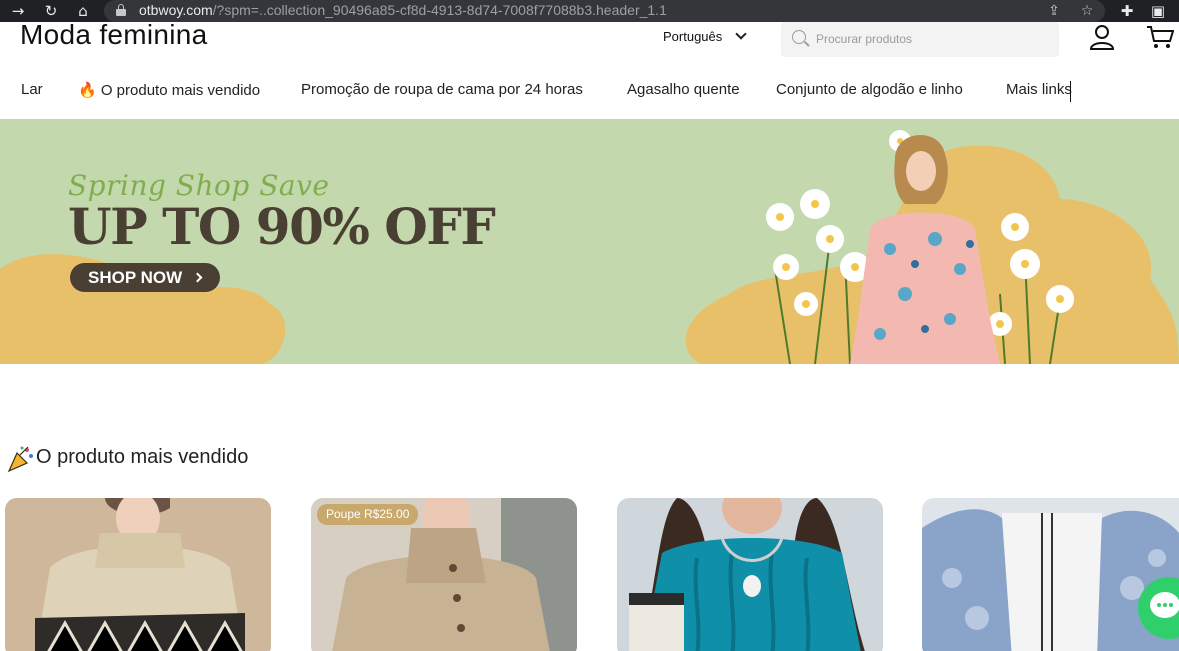 This screenshot has height=651, width=1179. What do you see at coordinates (142, 457) in the screenshot?
I see `section-title: O produto mais vendido` at bounding box center [142, 457].